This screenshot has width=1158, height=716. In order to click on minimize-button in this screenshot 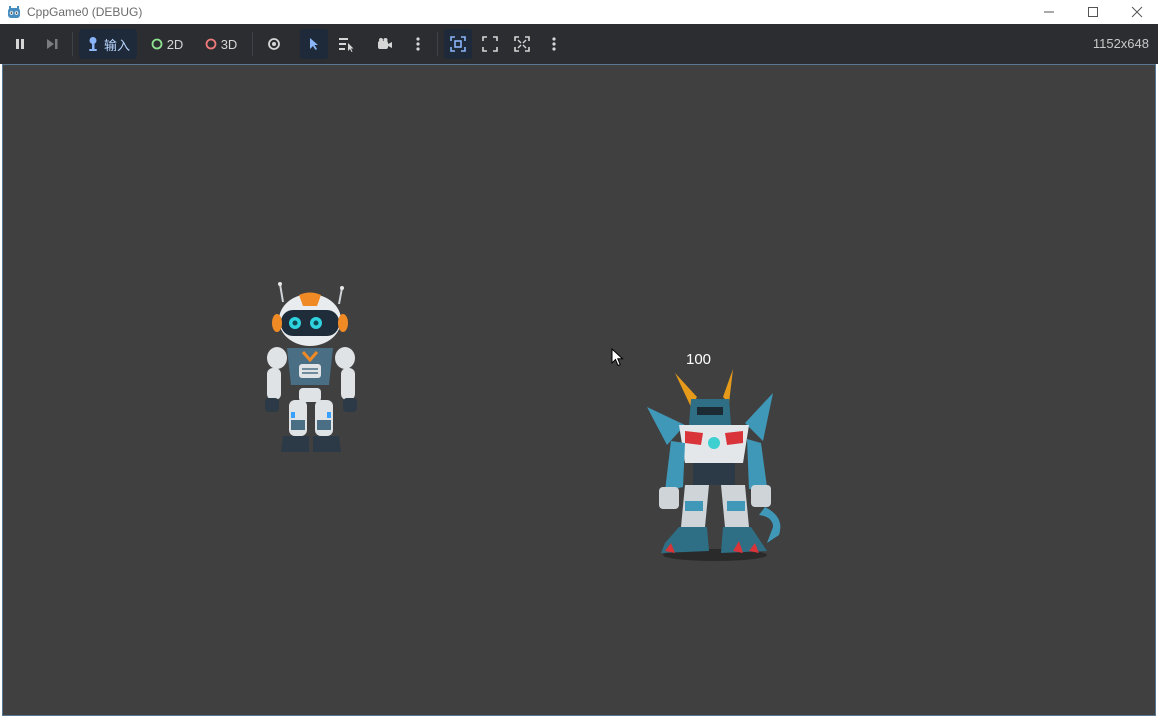, I will do `click(1049, 12)`.